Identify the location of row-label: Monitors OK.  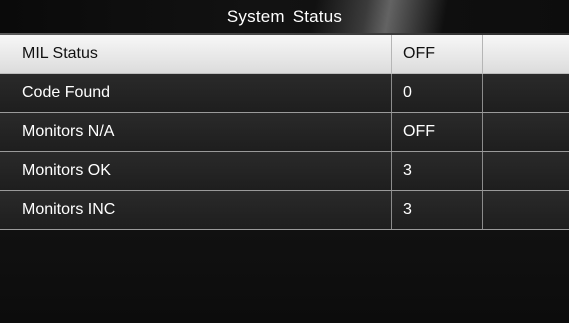
(196, 171).